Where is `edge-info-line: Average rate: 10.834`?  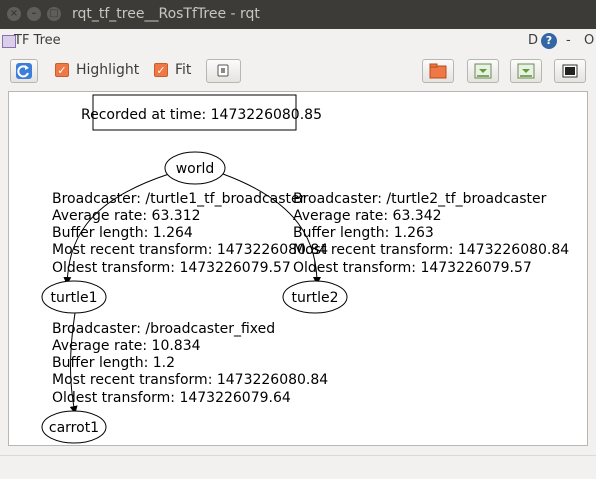 edge-info-line: Average rate: 10.834 is located at coordinates (126, 346).